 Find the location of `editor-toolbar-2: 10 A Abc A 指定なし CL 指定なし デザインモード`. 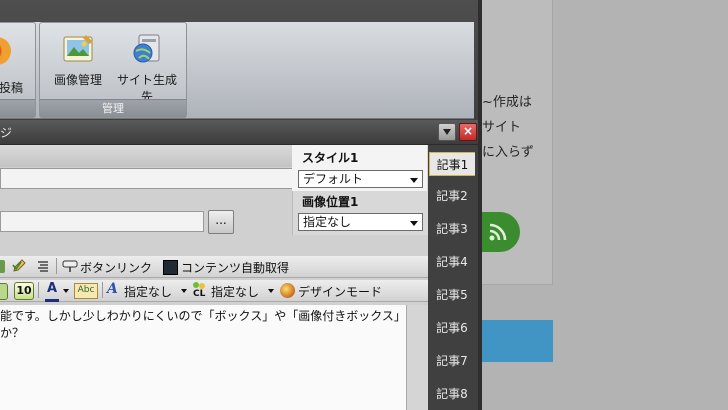

editor-toolbar-2: 10 A Abc A 指定なし CL 指定なし デザインモード is located at coordinates (214, 291).